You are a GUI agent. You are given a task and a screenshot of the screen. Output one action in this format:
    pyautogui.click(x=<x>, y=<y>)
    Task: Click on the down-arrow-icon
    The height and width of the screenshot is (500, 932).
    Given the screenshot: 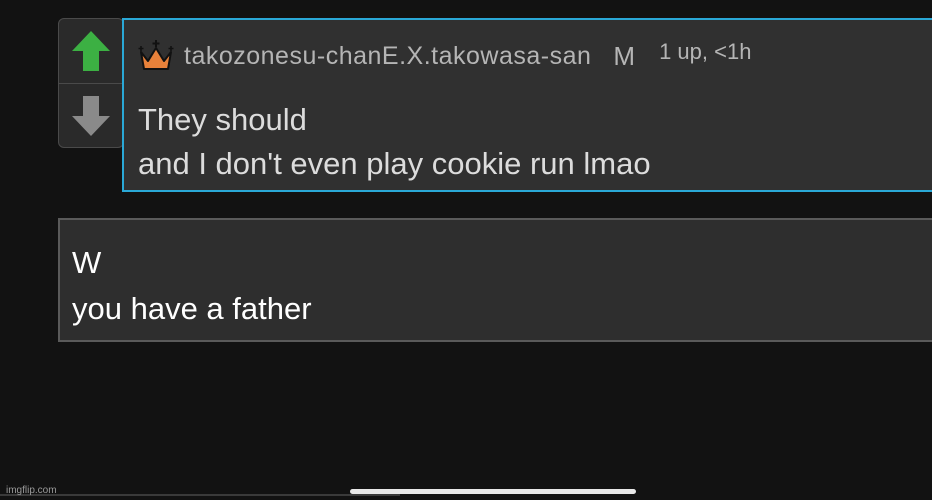 What is the action you would take?
    pyautogui.click(x=91, y=116)
    